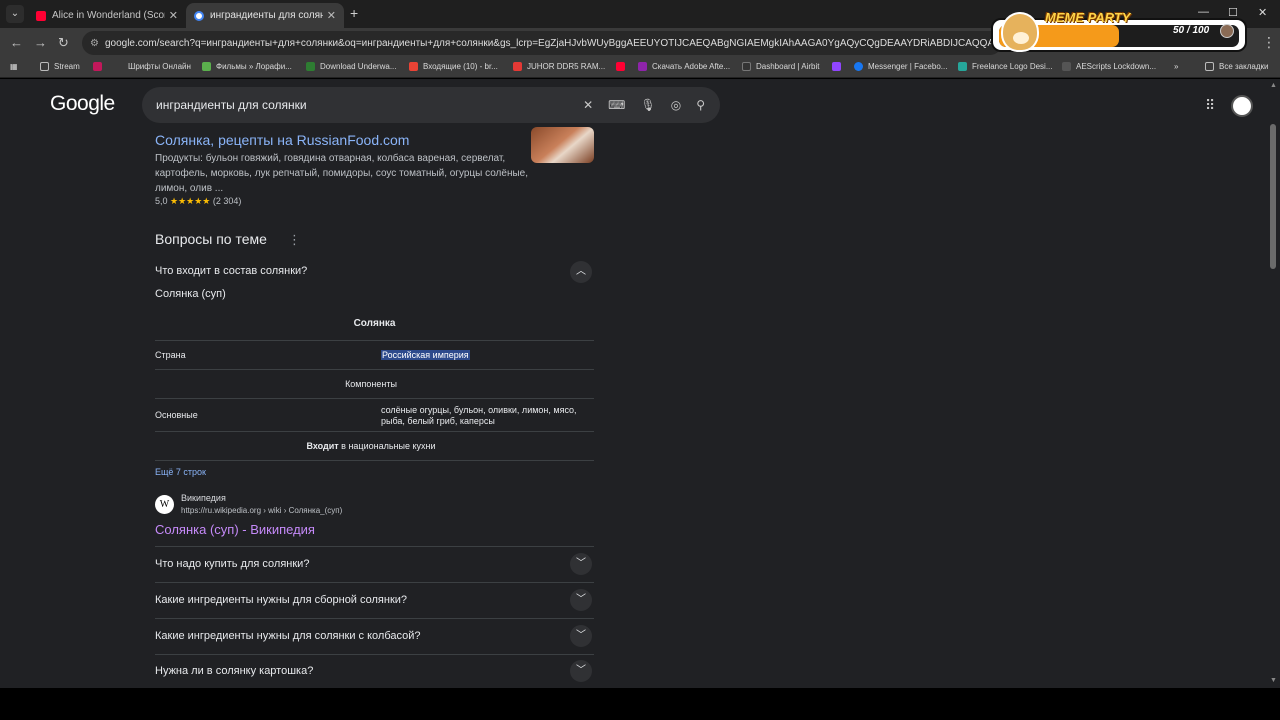 This screenshot has height=720, width=1280. What do you see at coordinates (1191, 30) in the screenshot?
I see `meme-party-count: 50 / 100` at bounding box center [1191, 30].